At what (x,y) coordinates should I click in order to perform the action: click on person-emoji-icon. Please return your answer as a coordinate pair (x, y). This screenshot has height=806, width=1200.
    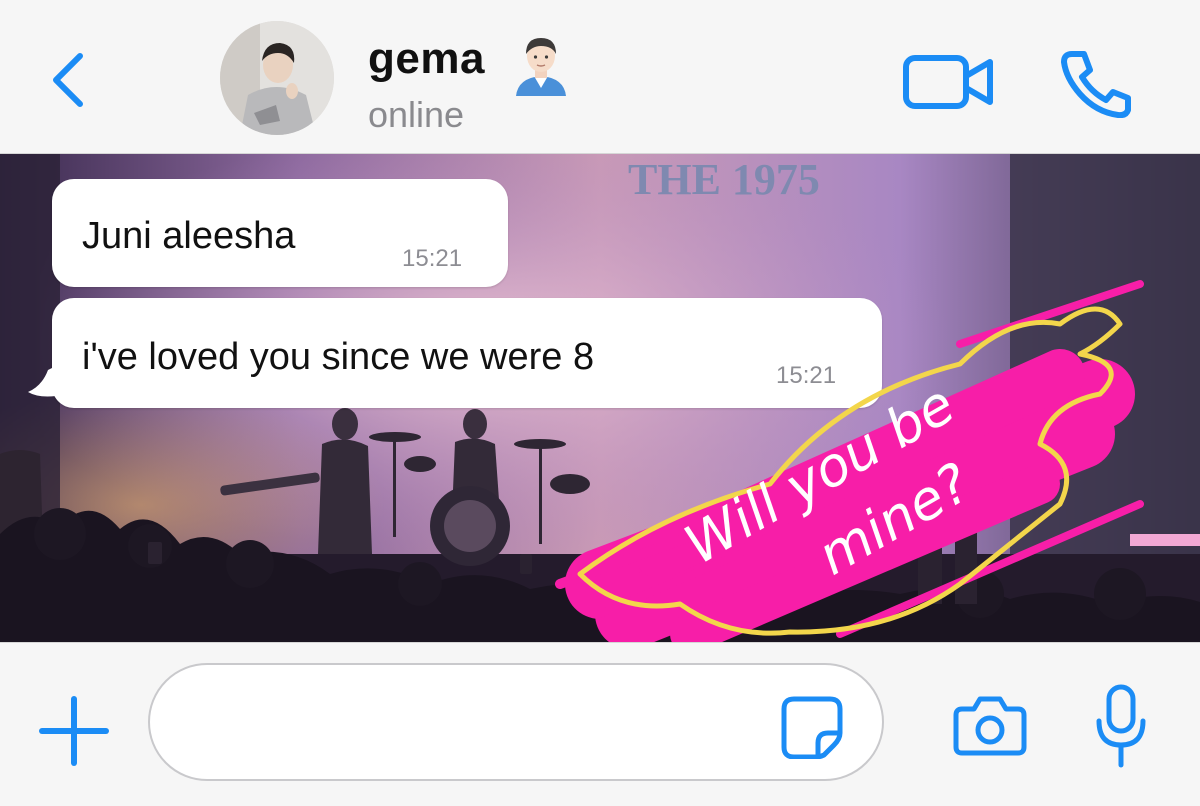
    Looking at the image, I should click on (541, 67).